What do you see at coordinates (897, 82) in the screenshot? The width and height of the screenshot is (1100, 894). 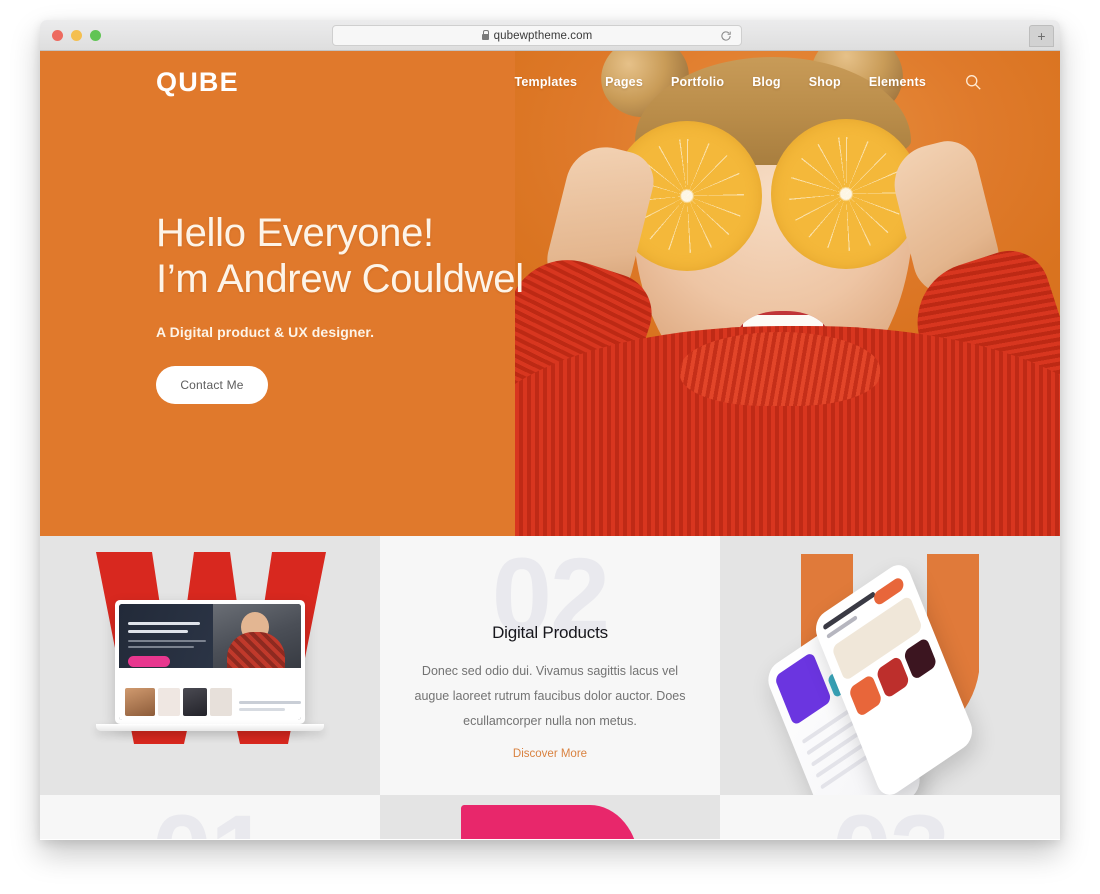 I see `nav-item-elements: Elements` at bounding box center [897, 82].